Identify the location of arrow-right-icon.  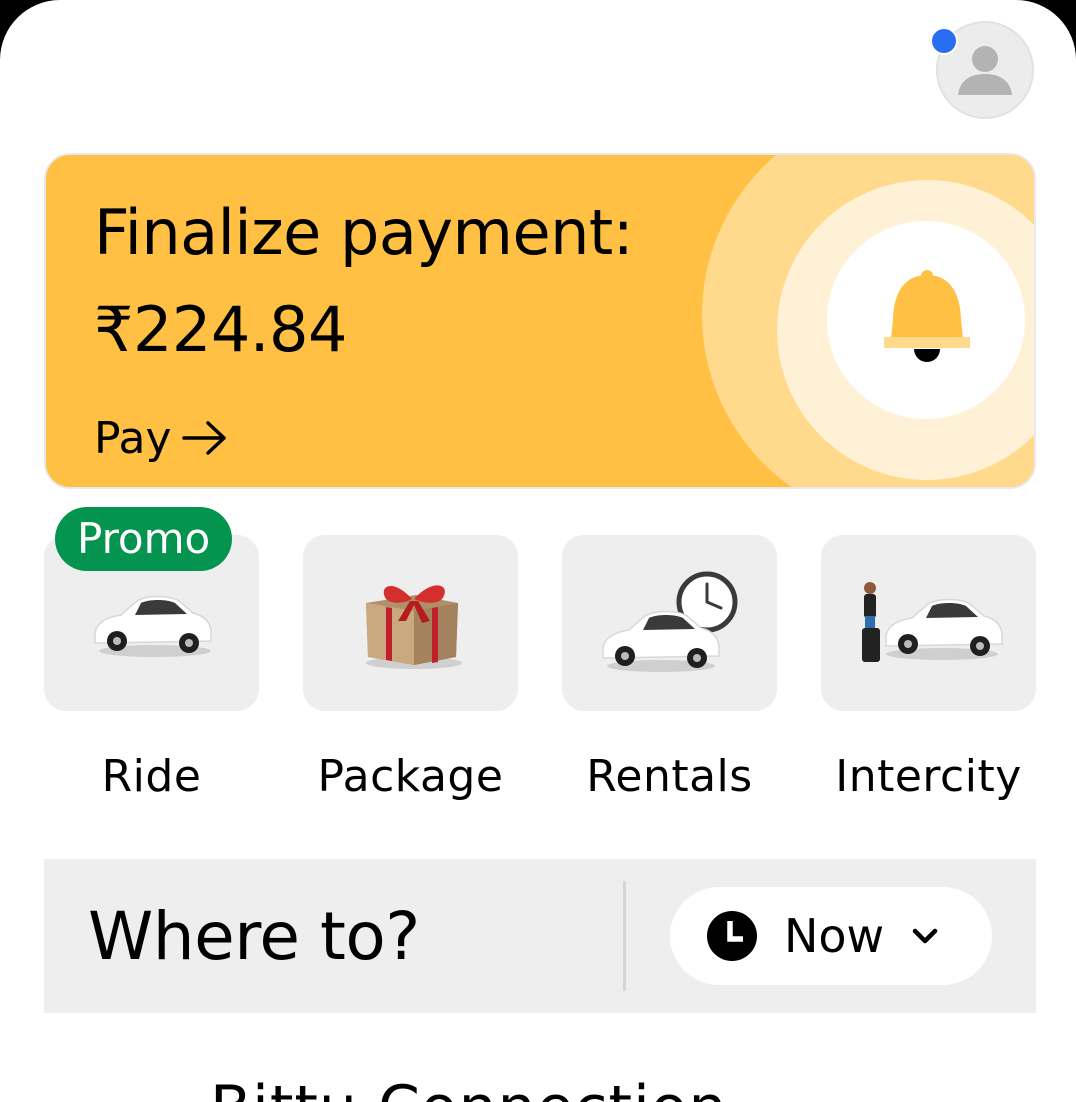
(203, 438).